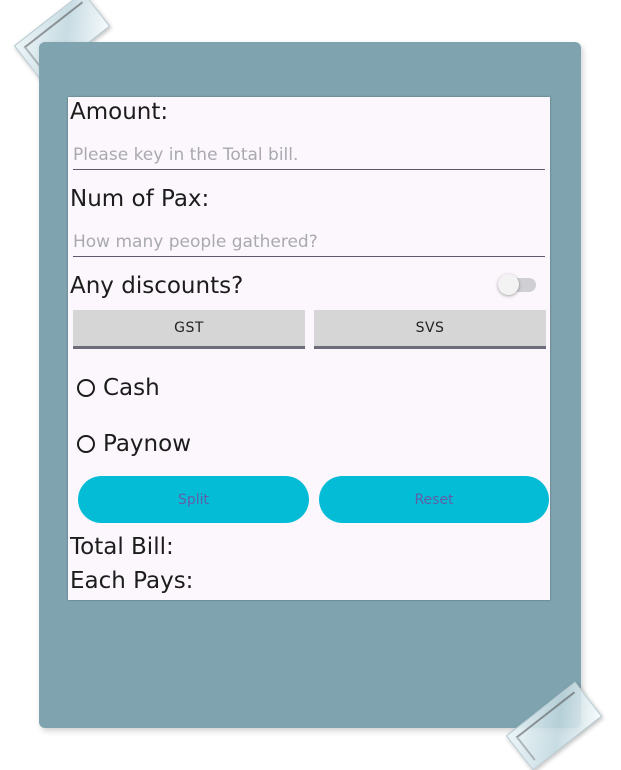 The image size is (621, 770). I want to click on amount-field, so click(309, 155).